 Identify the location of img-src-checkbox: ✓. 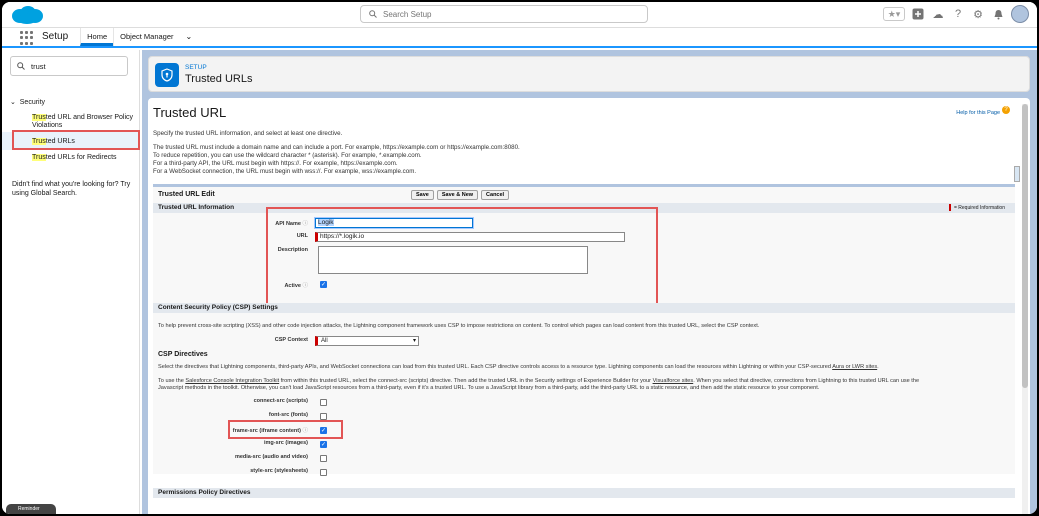
(323, 444).